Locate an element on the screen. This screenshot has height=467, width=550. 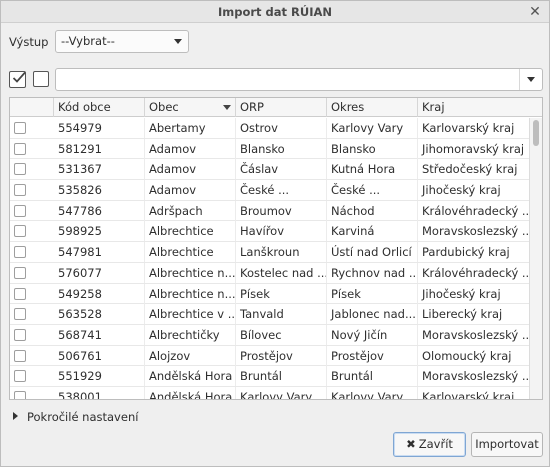
cancel-button: ✖ Zavřít is located at coordinates (429, 444).